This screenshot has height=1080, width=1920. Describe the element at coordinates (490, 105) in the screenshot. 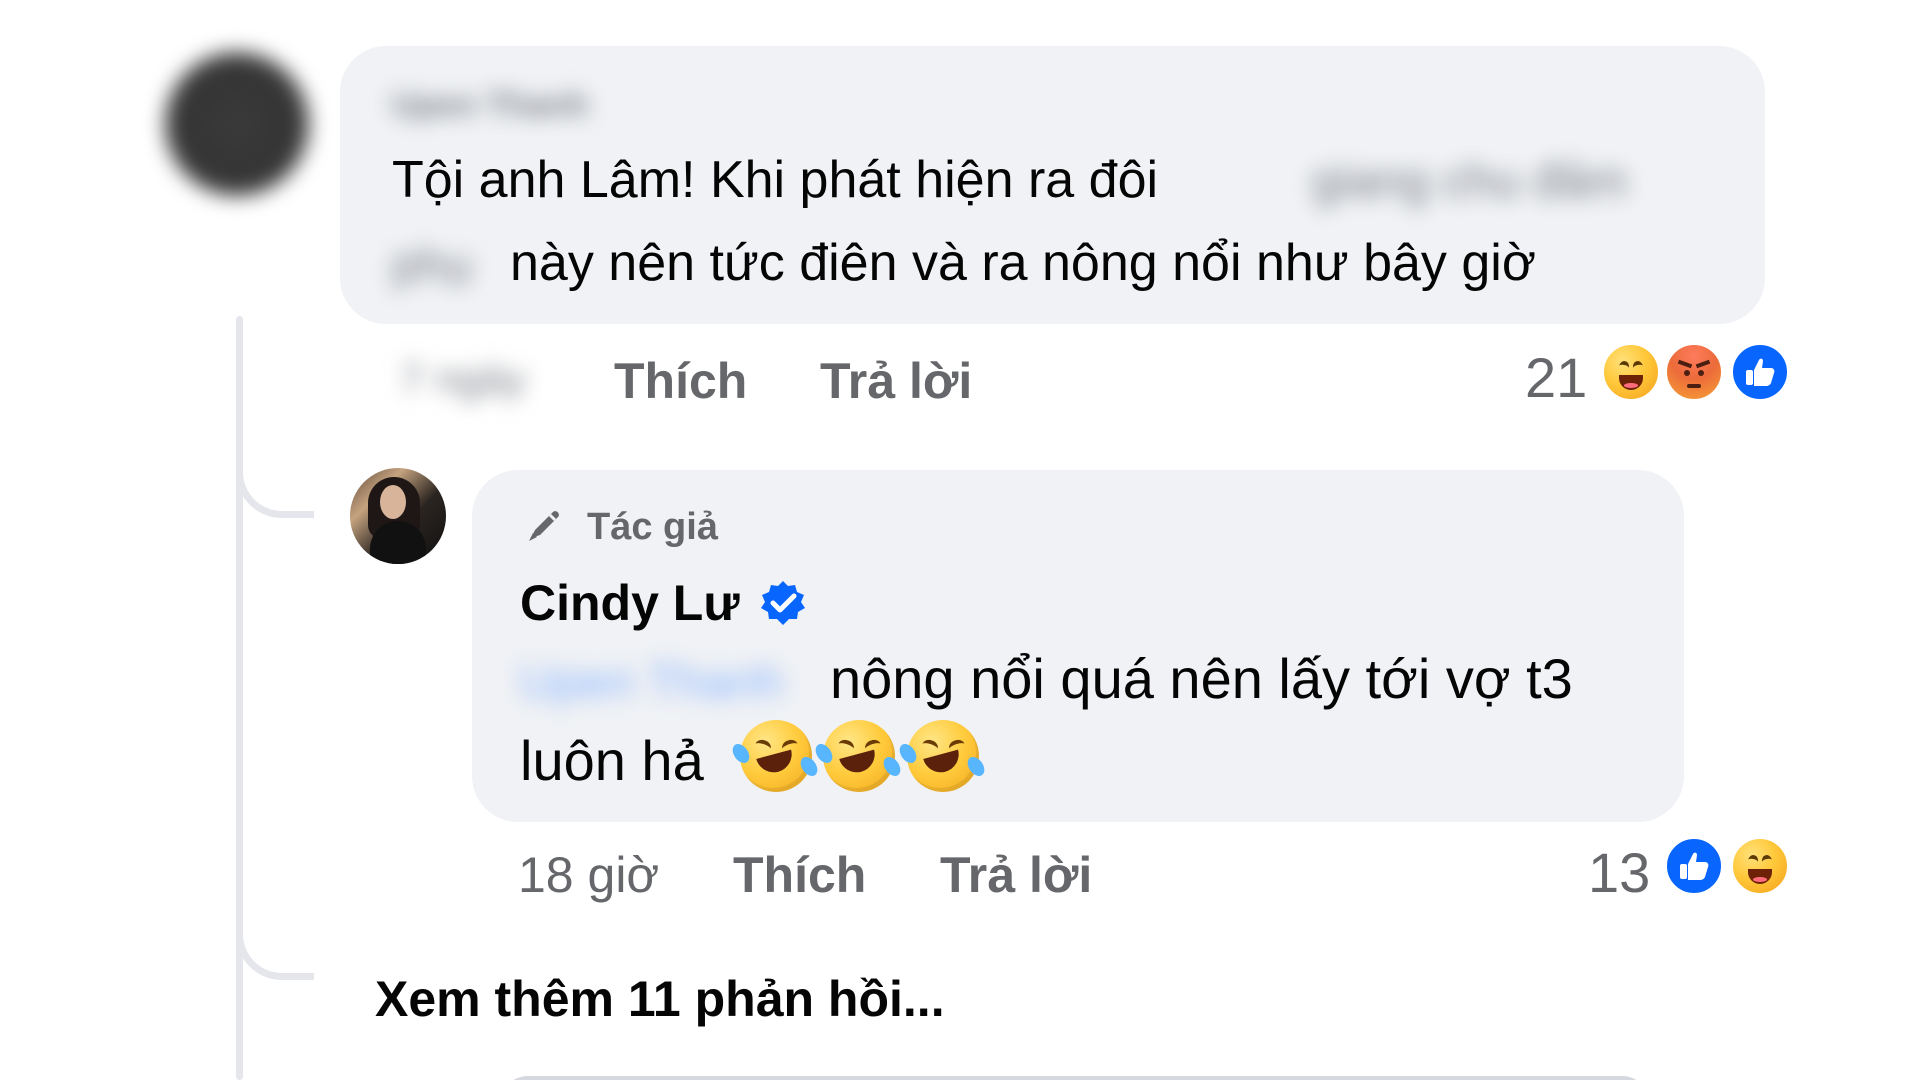

I see `main-comment-author: Upen Thanh` at that location.